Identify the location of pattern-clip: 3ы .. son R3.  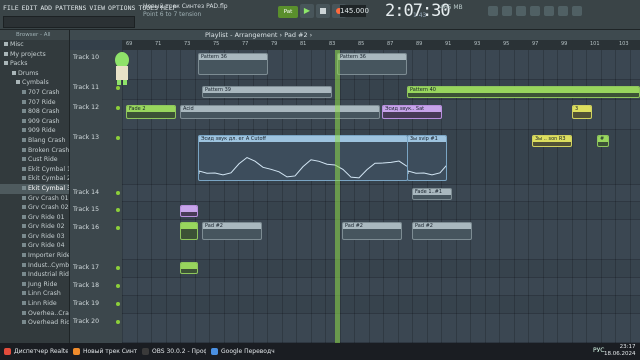
(552, 141).